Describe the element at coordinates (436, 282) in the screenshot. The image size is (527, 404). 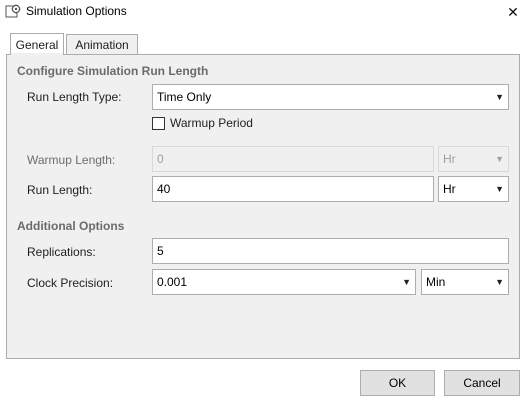
I see `clock-precision-unit-value: Min` at that location.